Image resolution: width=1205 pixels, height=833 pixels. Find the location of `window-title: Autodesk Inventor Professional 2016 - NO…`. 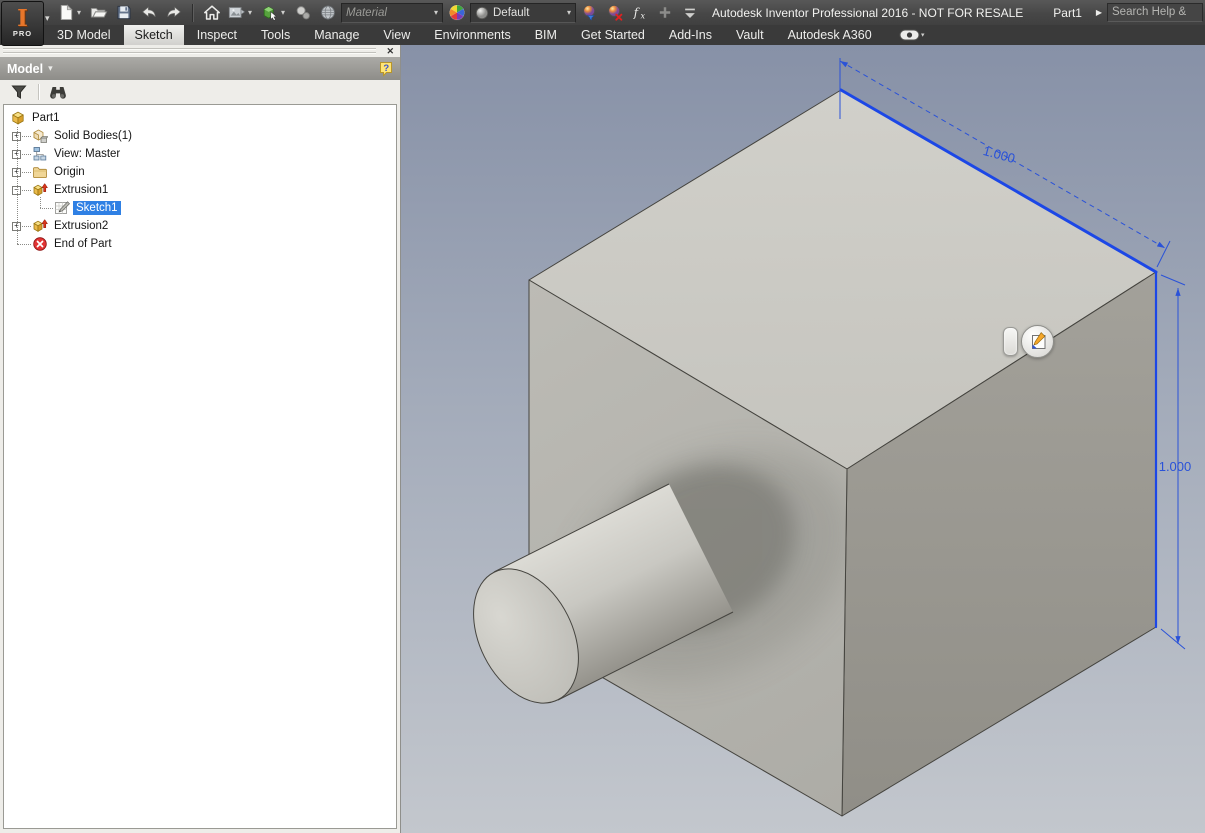

window-title: Autodesk Inventor Professional 2016 - NO… is located at coordinates (868, 12).